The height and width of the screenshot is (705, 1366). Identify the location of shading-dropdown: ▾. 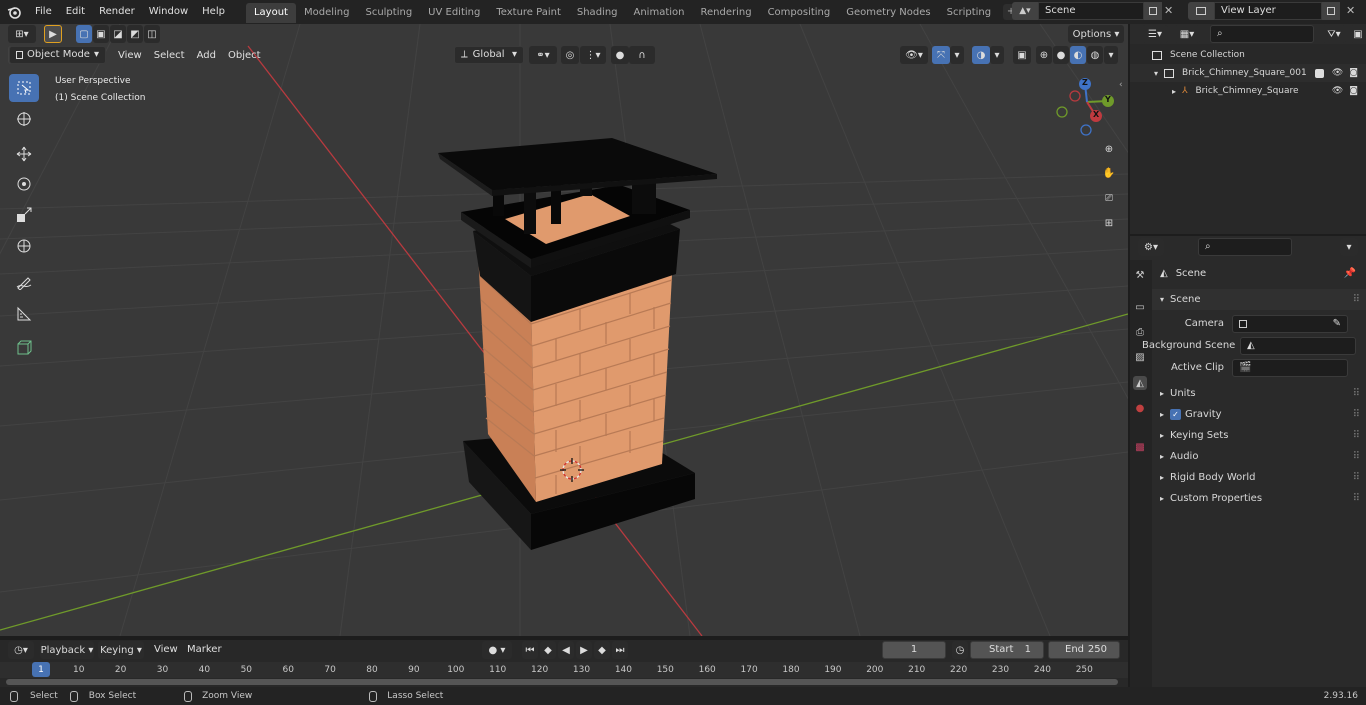
(1111, 55).